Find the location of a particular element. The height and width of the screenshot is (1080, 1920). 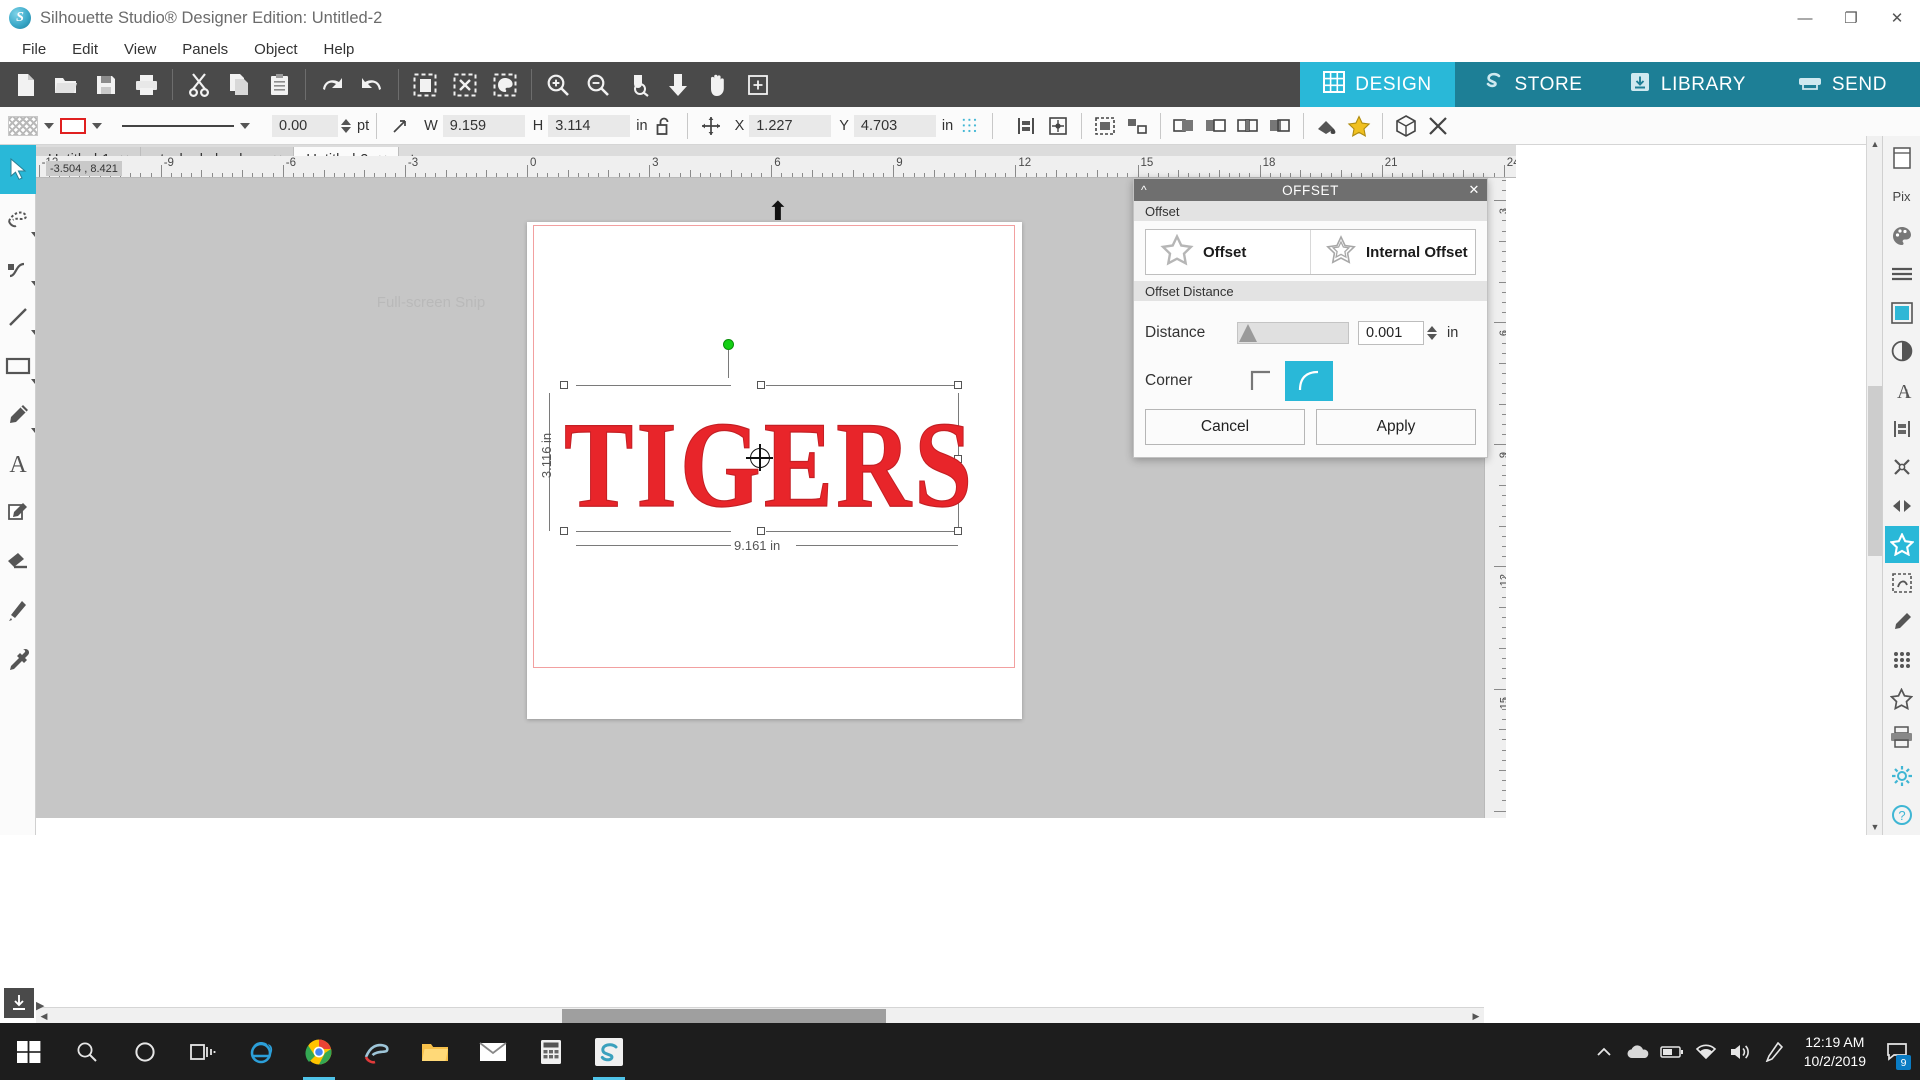

trace-icon is located at coordinates (1902, 583).